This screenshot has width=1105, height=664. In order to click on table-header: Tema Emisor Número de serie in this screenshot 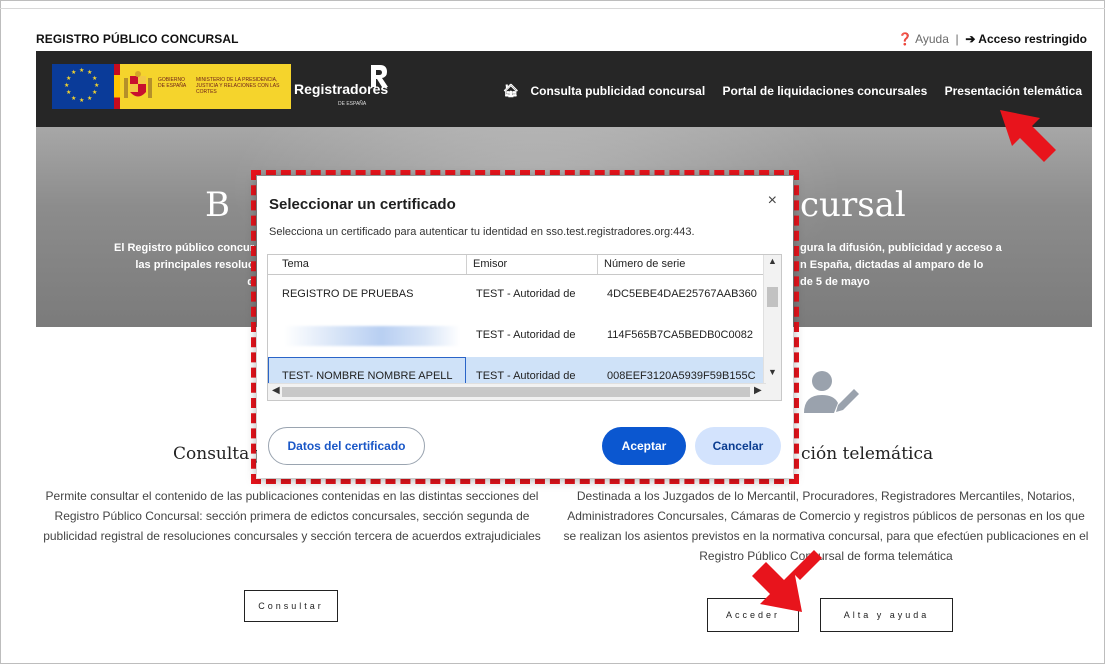, I will do `click(517, 265)`.